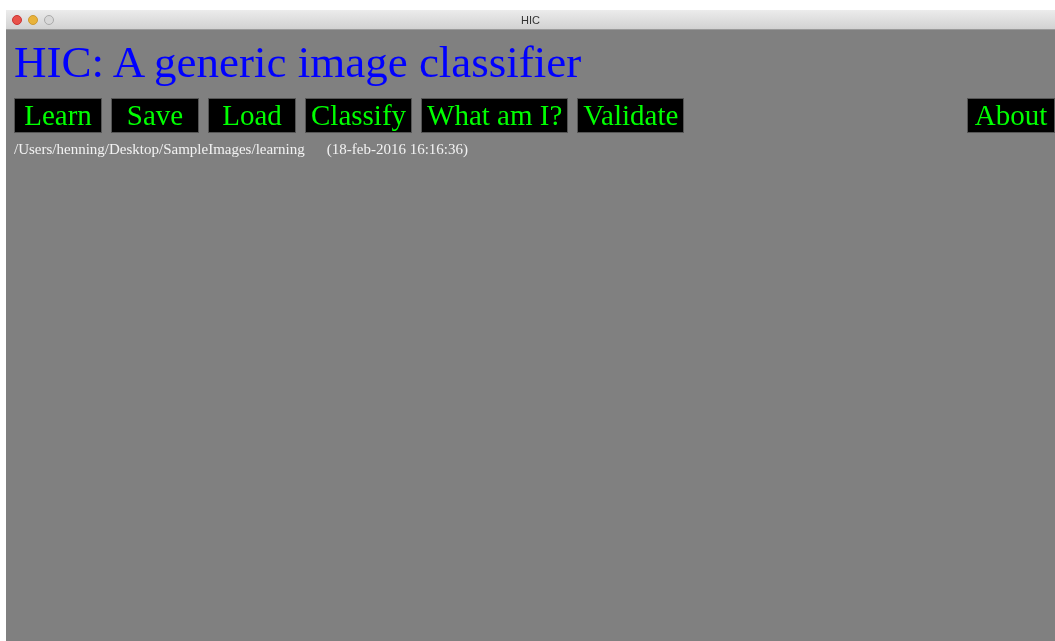 The width and height of the screenshot is (1055, 641). What do you see at coordinates (49, 19) in the screenshot?
I see `zoom-button` at bounding box center [49, 19].